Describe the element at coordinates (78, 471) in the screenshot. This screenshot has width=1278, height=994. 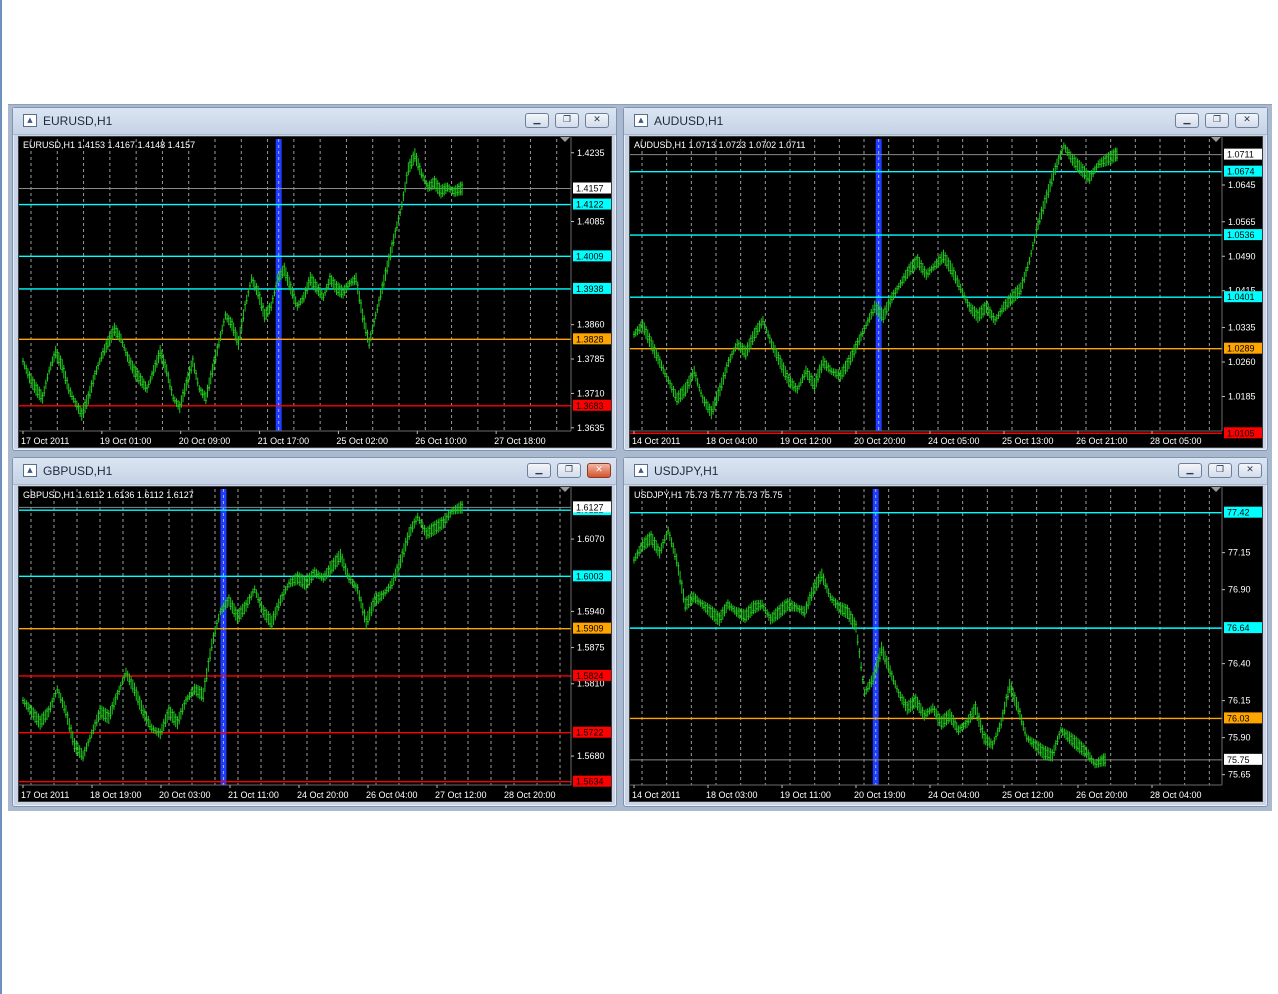
I see `window-title: GBPUSD,H1` at that location.